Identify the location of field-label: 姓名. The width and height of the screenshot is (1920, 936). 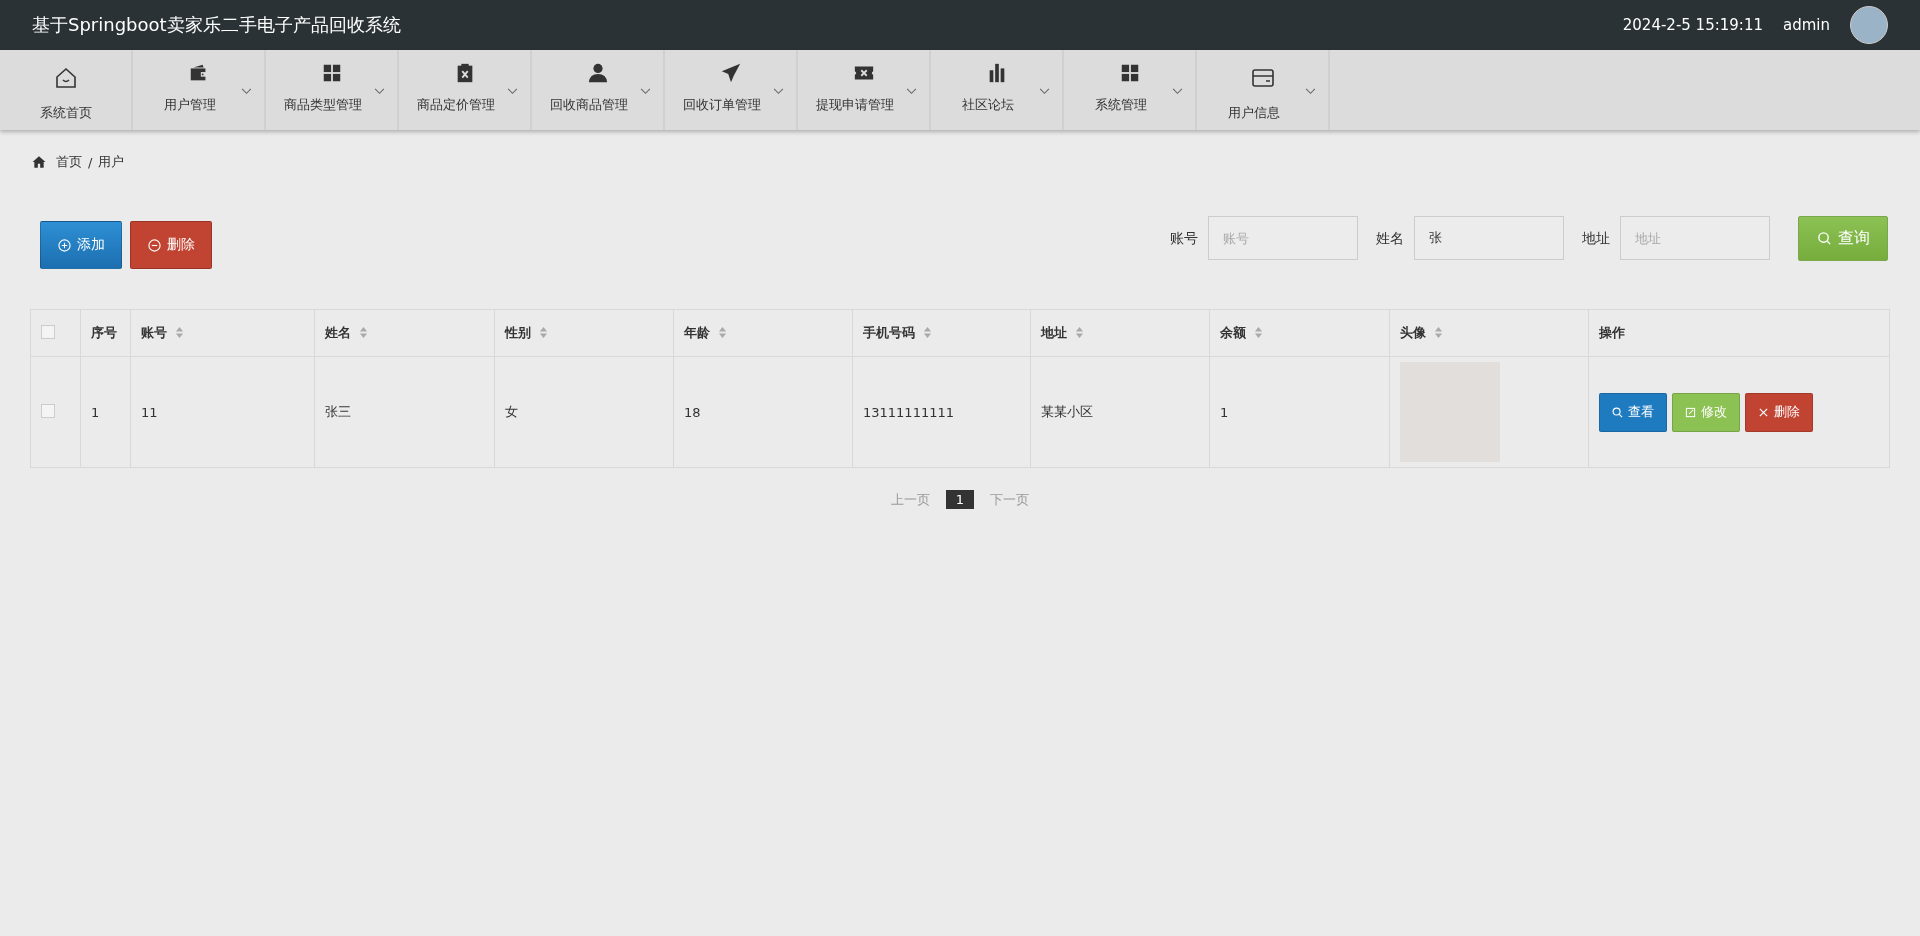
(1390, 238).